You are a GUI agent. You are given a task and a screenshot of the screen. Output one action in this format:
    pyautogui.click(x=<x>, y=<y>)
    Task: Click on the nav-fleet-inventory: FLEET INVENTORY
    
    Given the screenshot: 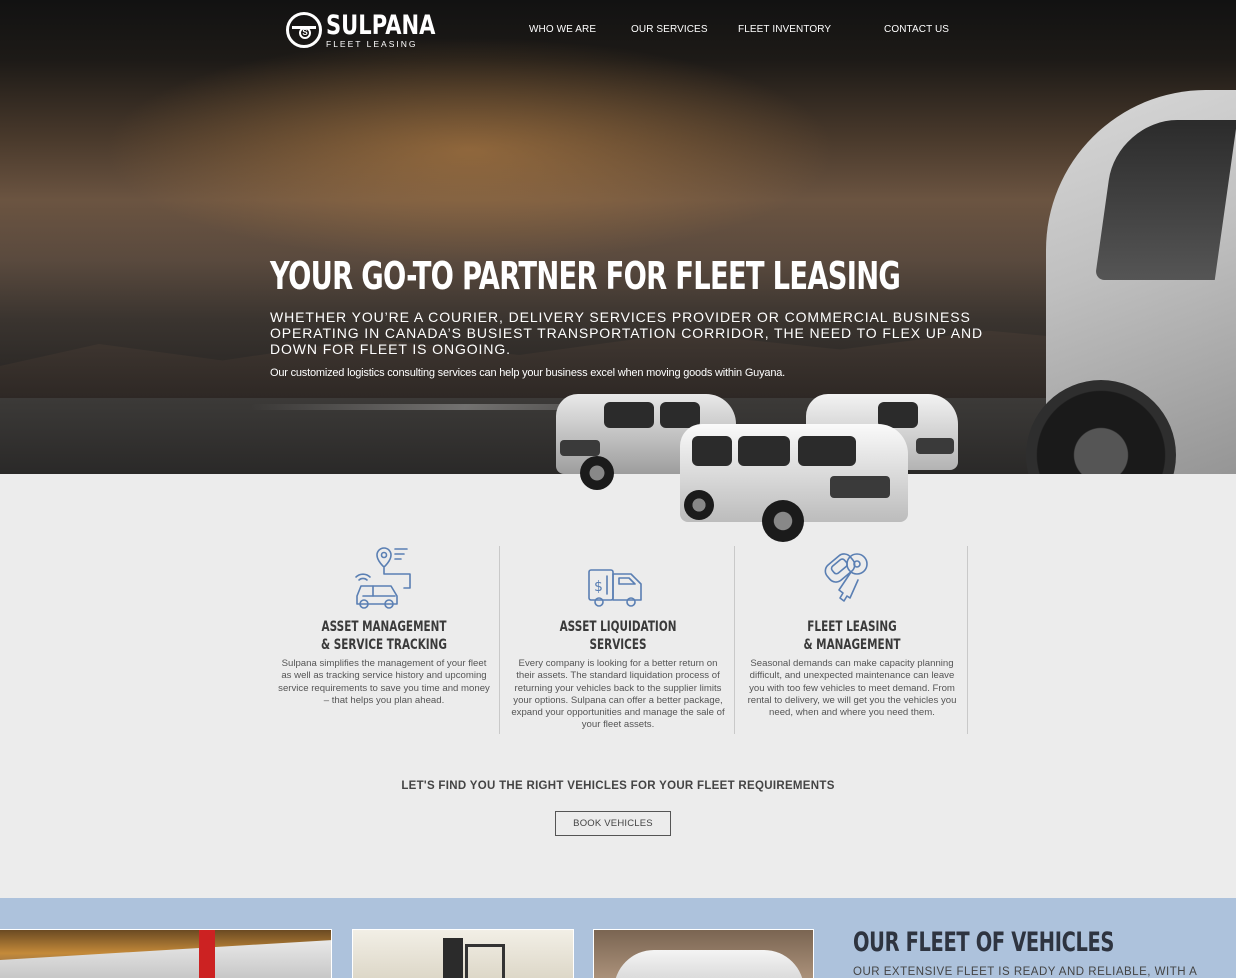 What is the action you would take?
    pyautogui.click(x=784, y=29)
    